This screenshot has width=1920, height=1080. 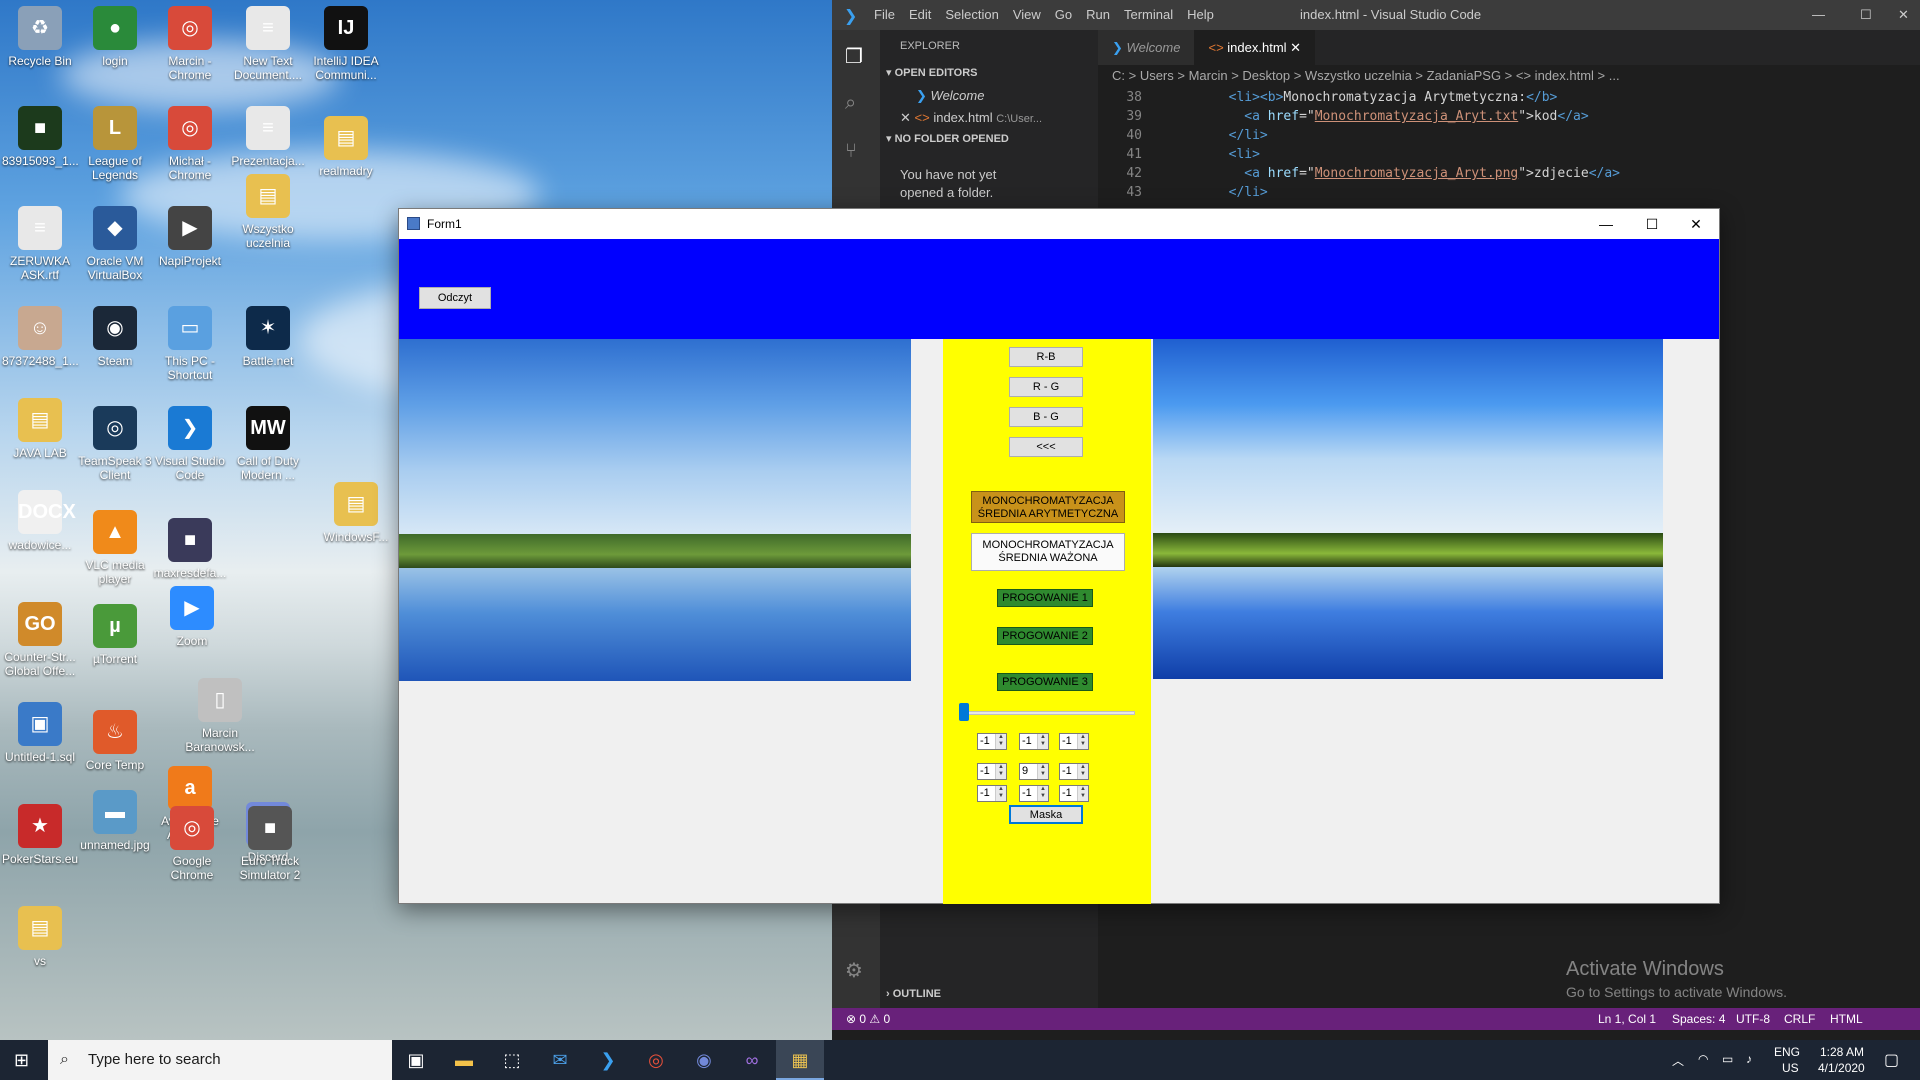 What do you see at coordinates (868, 1019) in the screenshot?
I see `problems-indicator: ⊗ 0 ⚠ 0` at bounding box center [868, 1019].